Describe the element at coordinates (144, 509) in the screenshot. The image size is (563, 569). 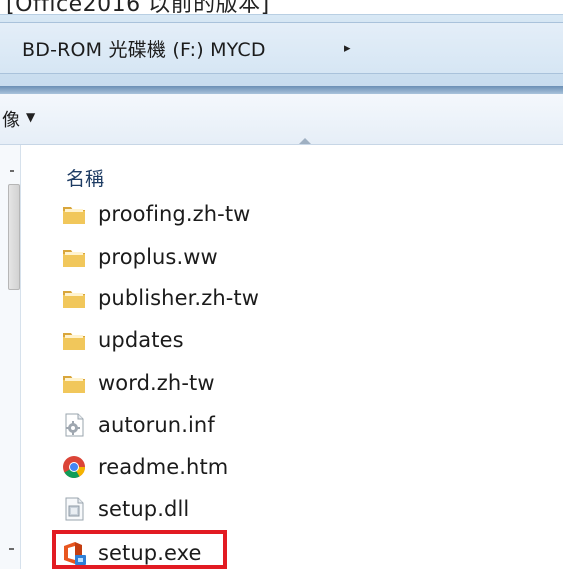
I see `file-name: setup.dll` at that location.